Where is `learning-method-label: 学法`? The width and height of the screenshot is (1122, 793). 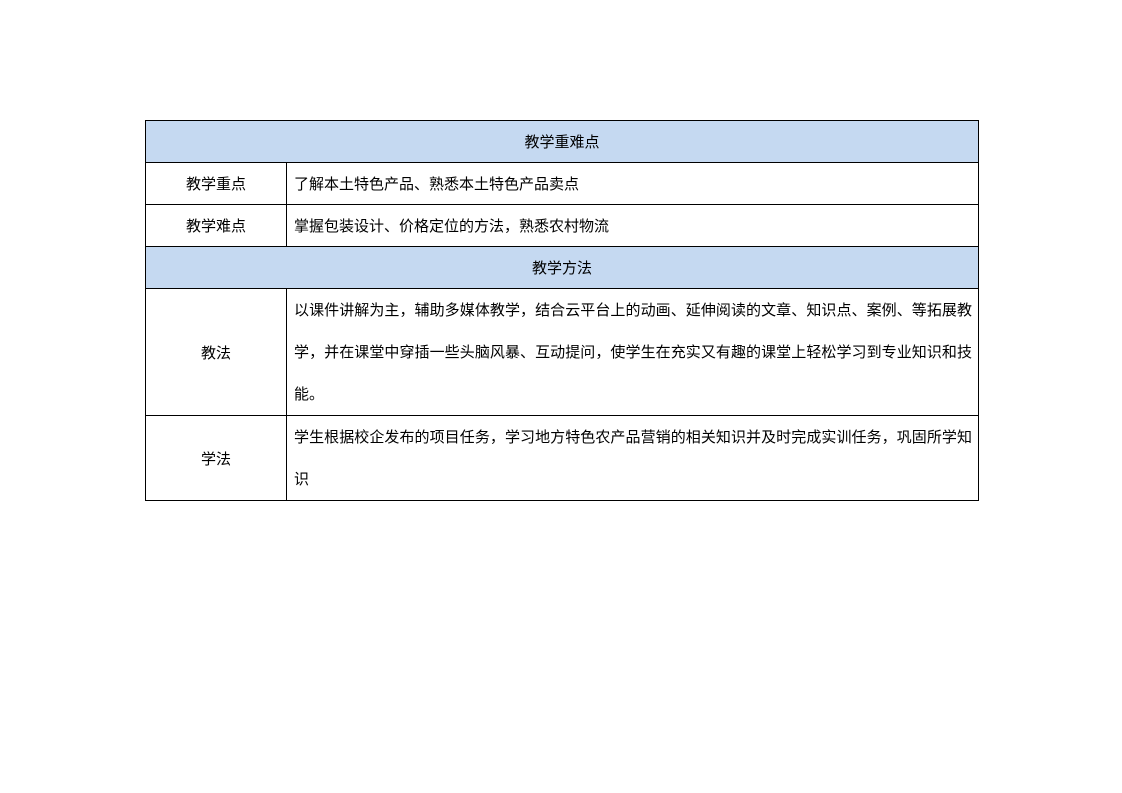
learning-method-label: 学法 is located at coordinates (216, 458).